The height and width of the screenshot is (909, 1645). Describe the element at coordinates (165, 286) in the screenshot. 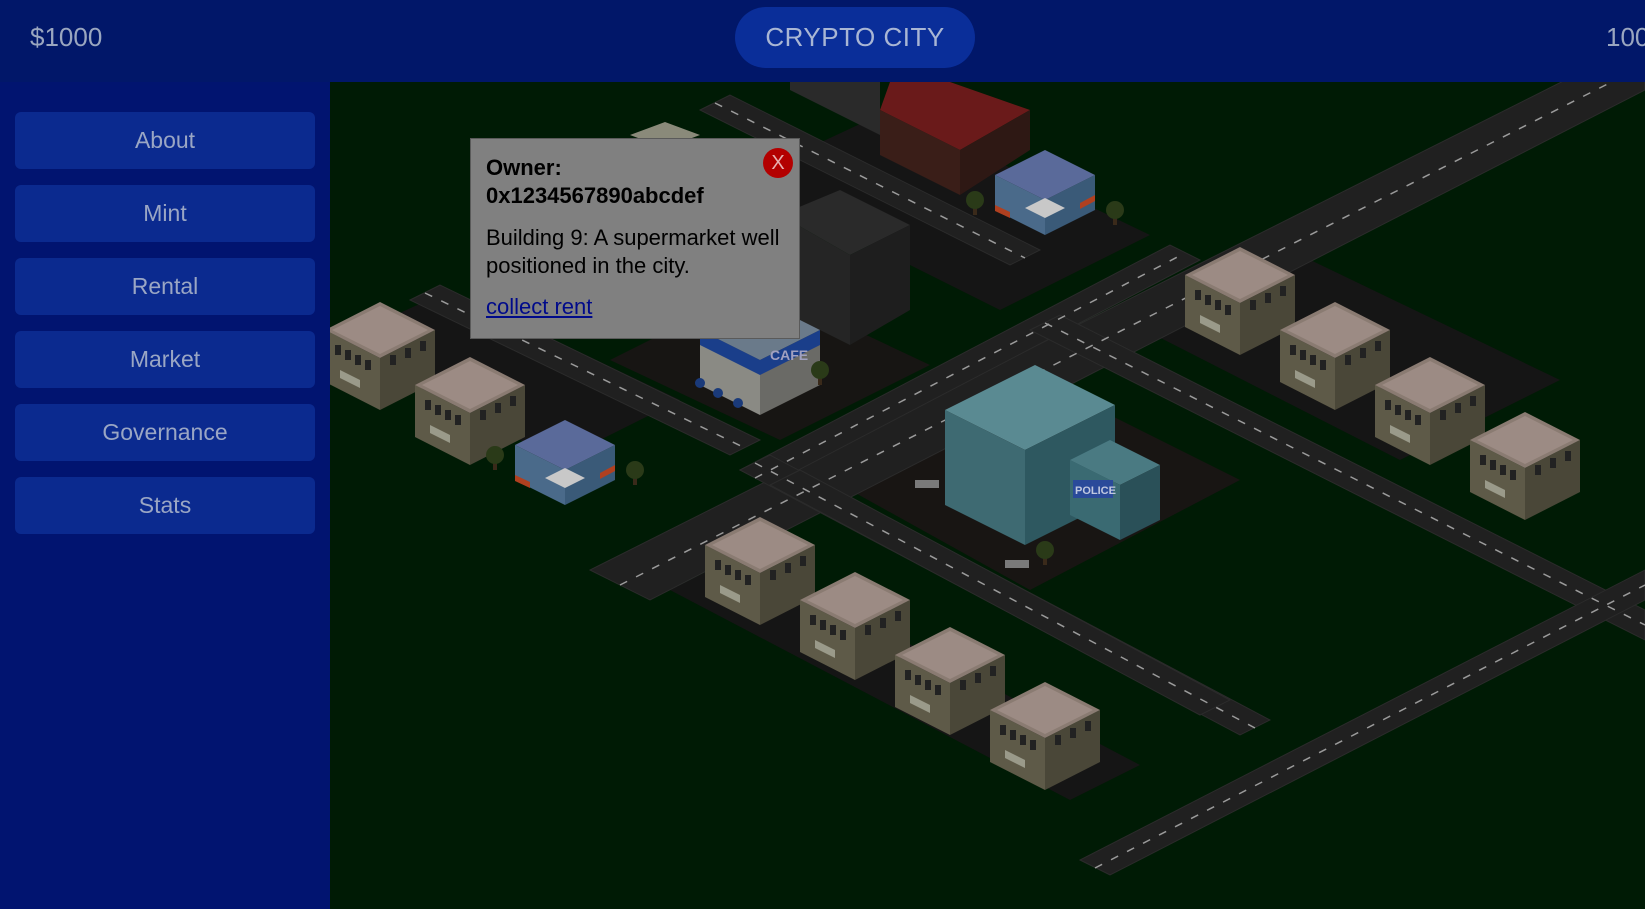

I see `rental-button: Rental` at that location.